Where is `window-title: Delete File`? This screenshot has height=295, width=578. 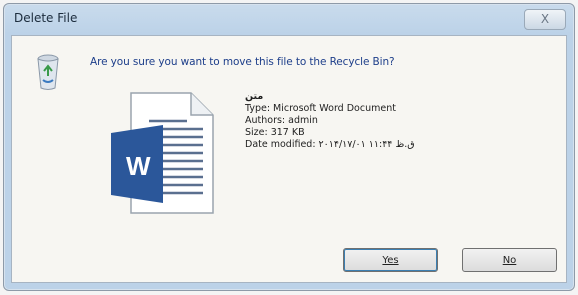
window-title: Delete File is located at coordinates (46, 18).